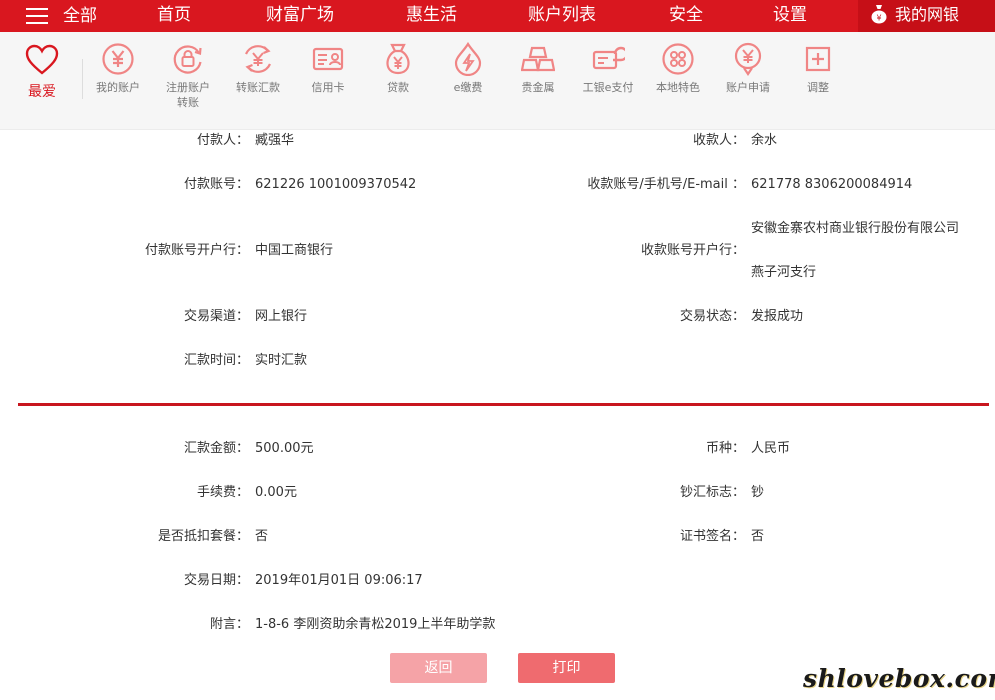 Image resolution: width=995 pixels, height=700 pixels. I want to click on date-label: 交易日期：, so click(216, 580).